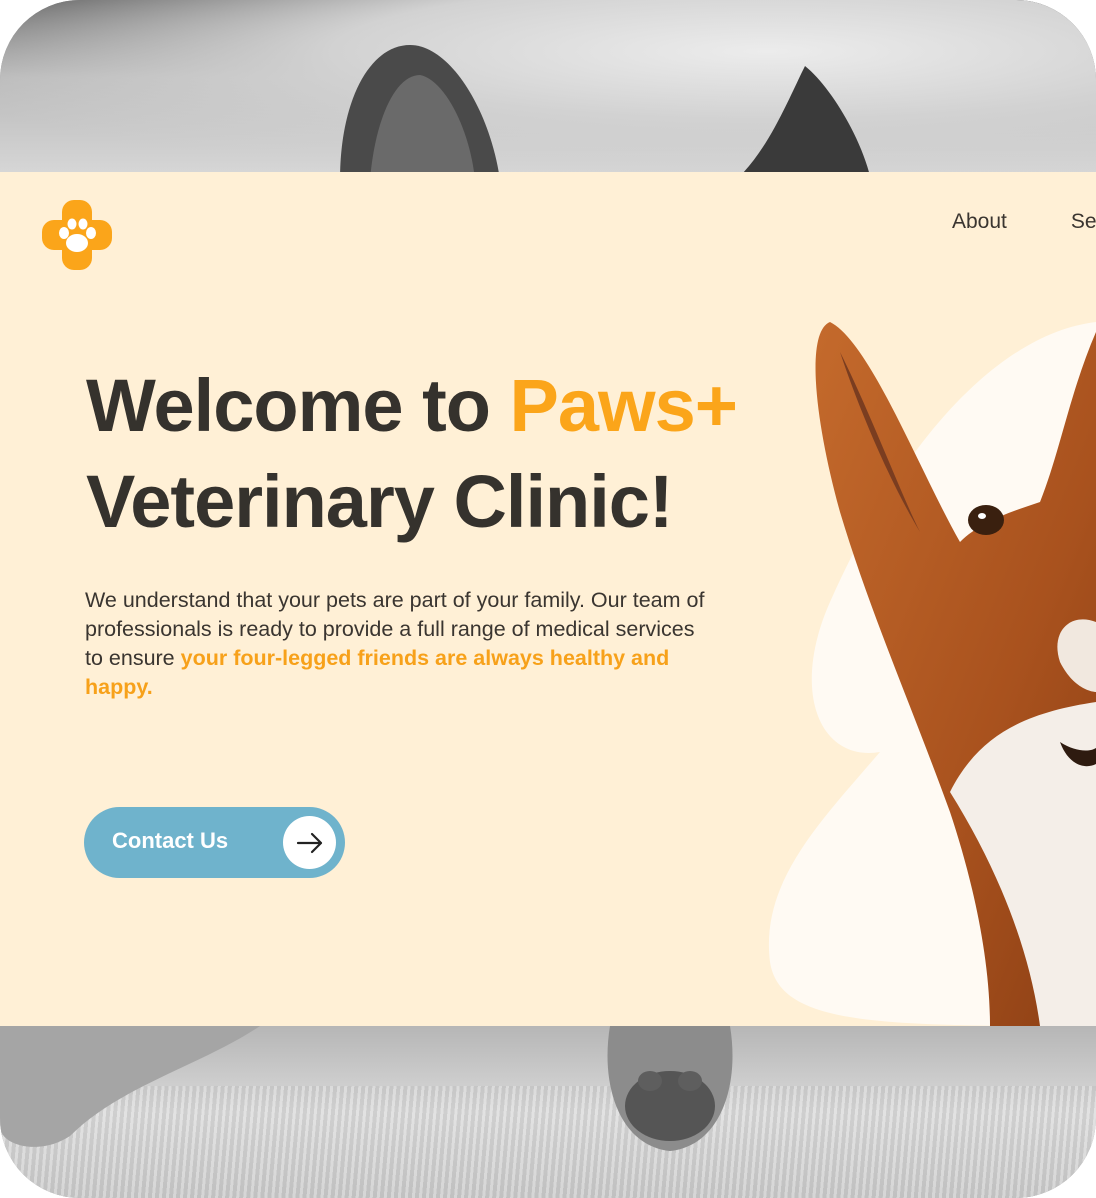  What do you see at coordinates (130, 1086) in the screenshot?
I see `dog-leg-photo` at bounding box center [130, 1086].